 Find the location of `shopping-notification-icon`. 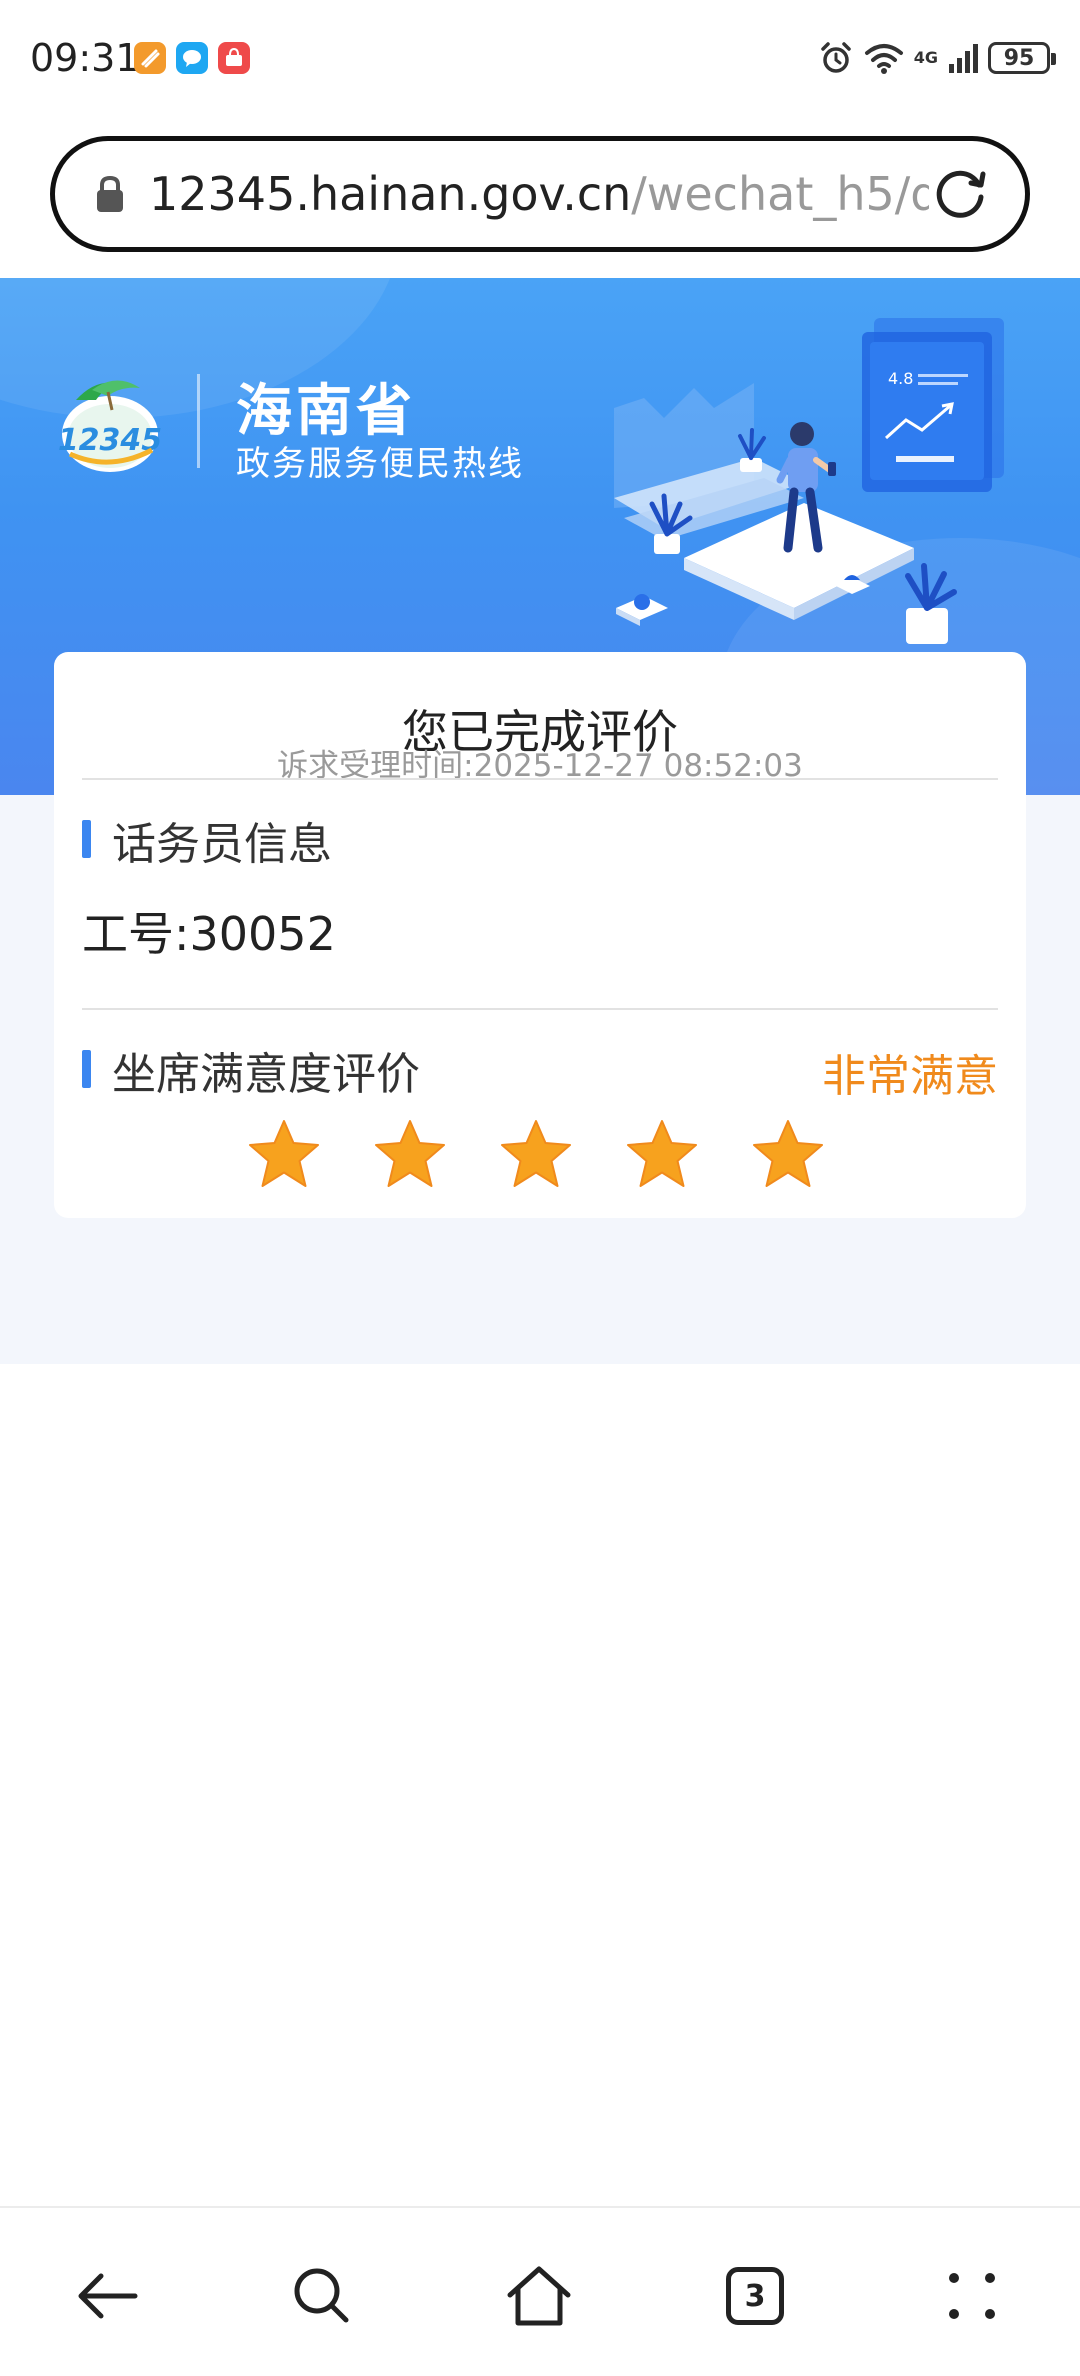

shopping-notification-icon is located at coordinates (234, 58).